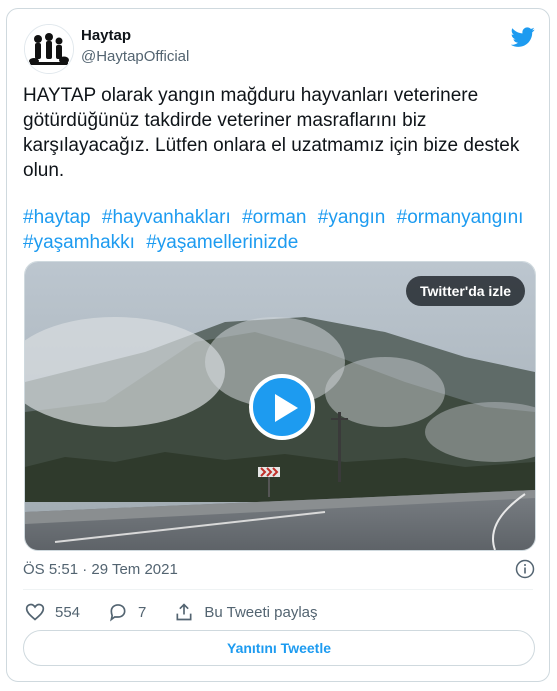 Image resolution: width=557 pixels, height=691 pixels. I want to click on avatar, so click(49, 49).